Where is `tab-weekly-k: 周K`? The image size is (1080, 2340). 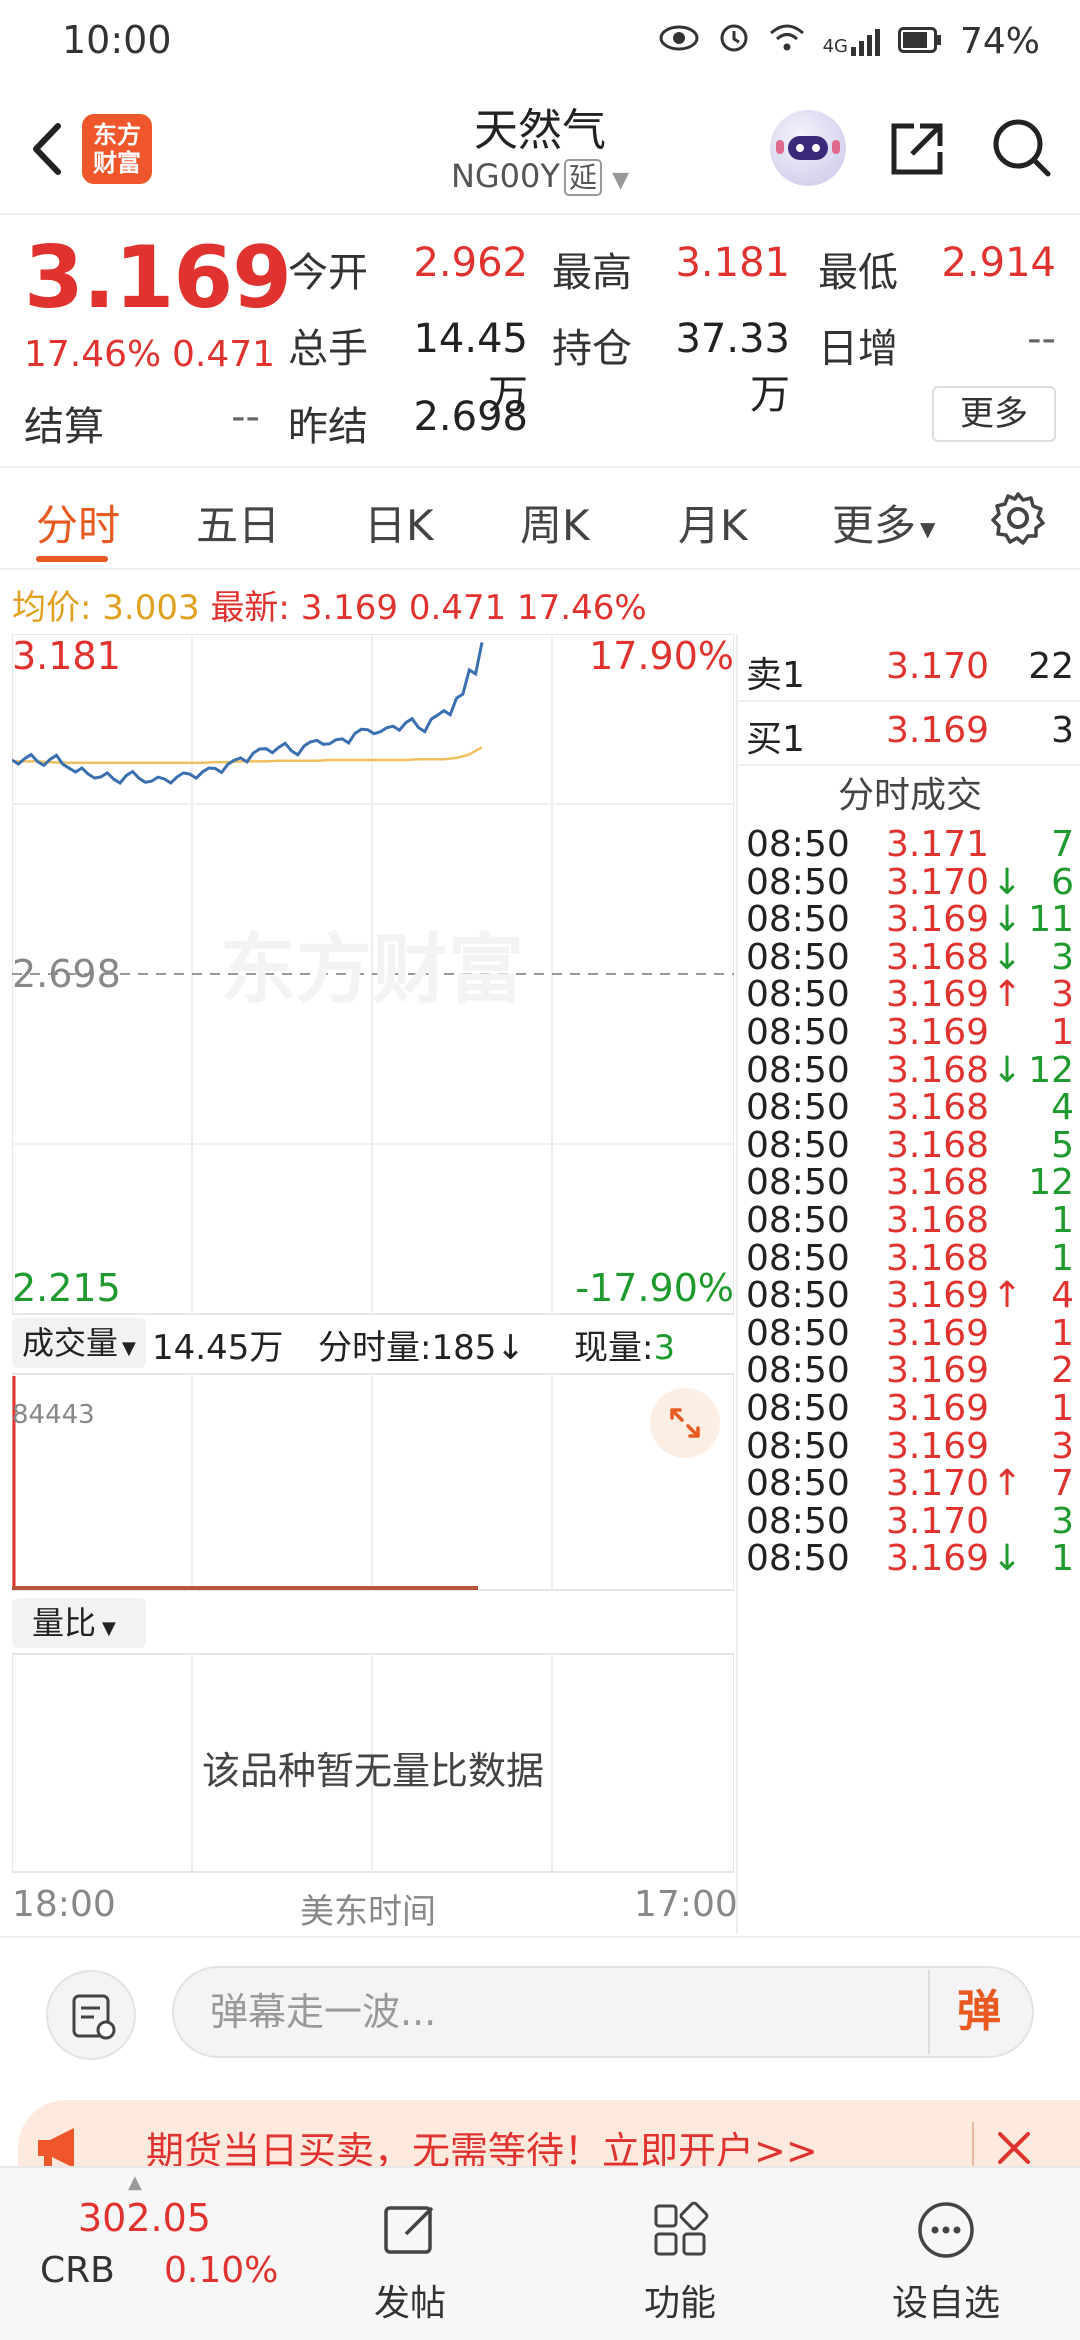 tab-weekly-k: 周K is located at coordinates (555, 522).